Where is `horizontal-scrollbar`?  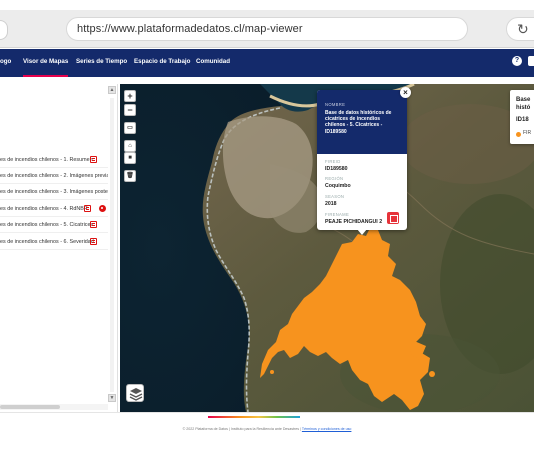
horizontal-scrollbar is located at coordinates (54, 407).